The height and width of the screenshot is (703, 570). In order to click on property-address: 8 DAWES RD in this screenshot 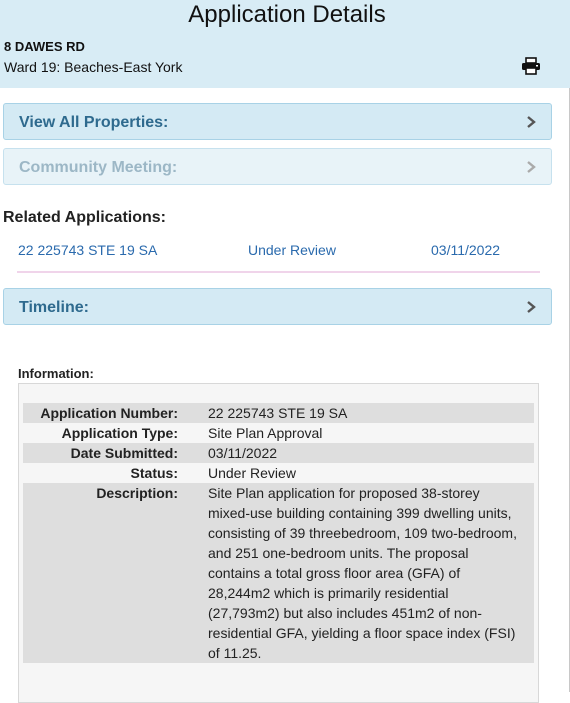, I will do `click(44, 46)`.